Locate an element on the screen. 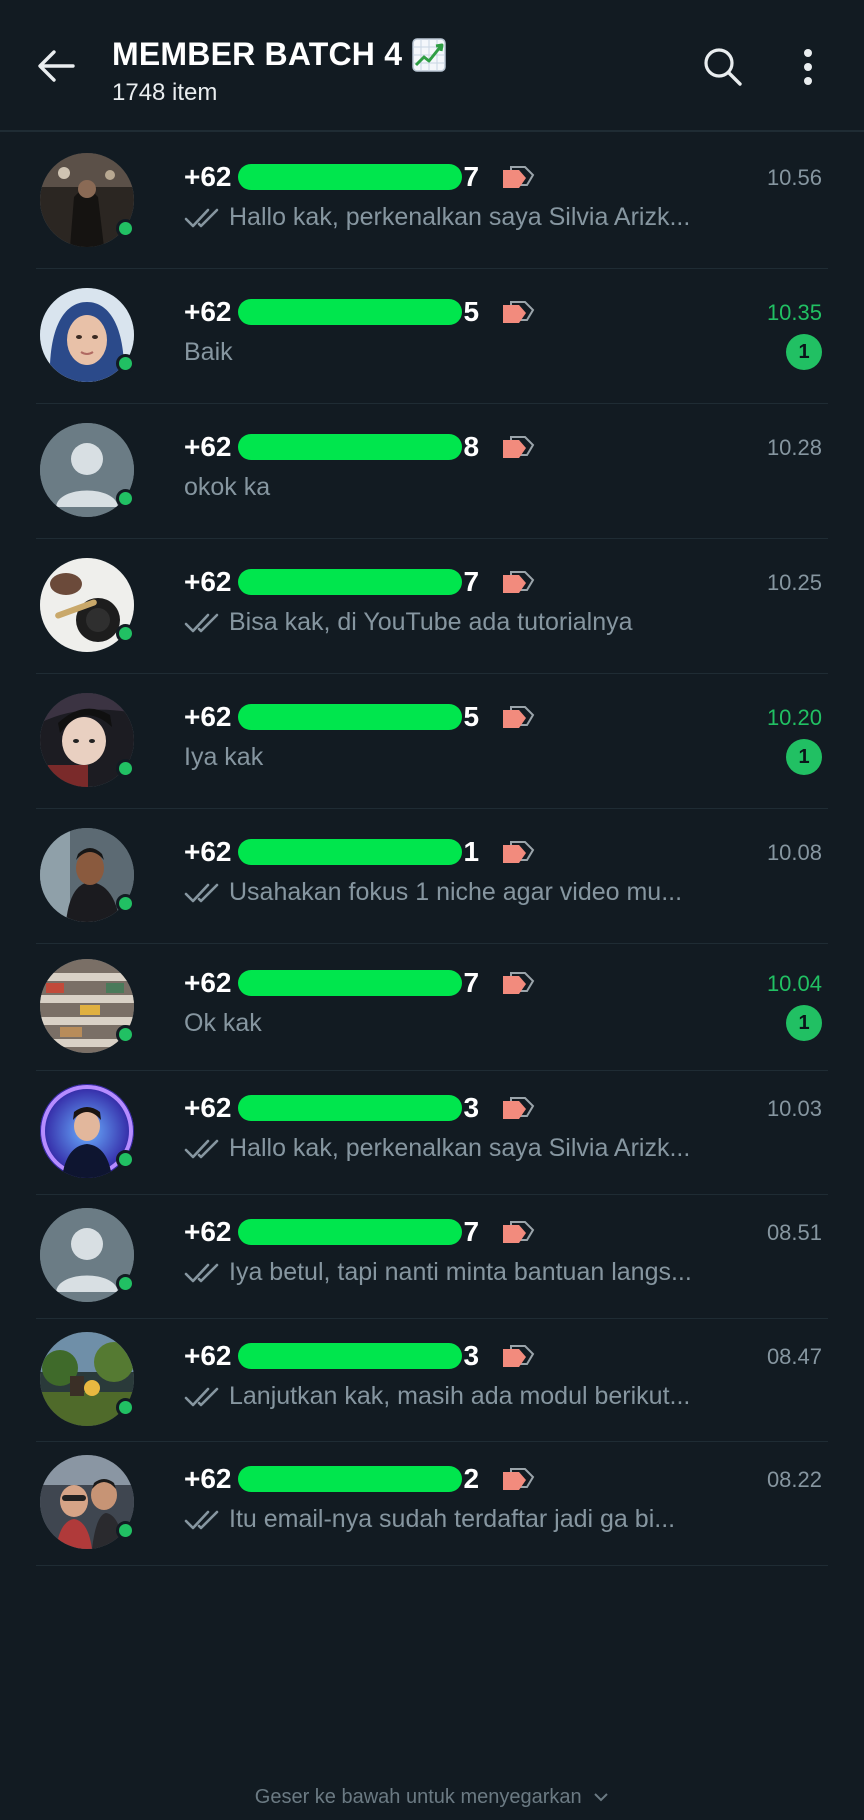 This screenshot has width=864, height=1820. refresh-hint-text: Geser ke bawah untuk menyegarkan is located at coordinates (418, 1797).